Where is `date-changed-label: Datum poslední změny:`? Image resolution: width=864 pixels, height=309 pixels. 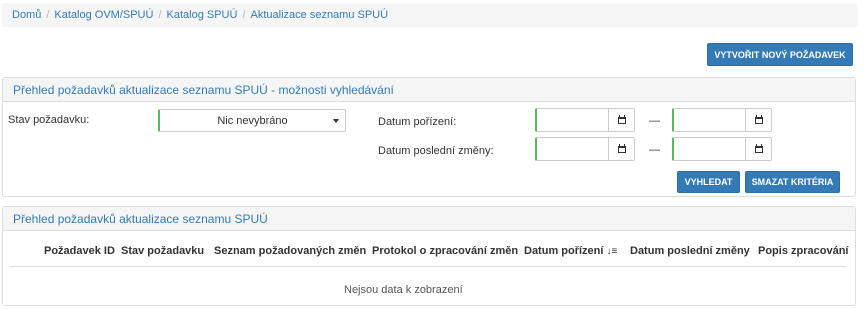
date-changed-label: Datum poslední změny: is located at coordinates (436, 151).